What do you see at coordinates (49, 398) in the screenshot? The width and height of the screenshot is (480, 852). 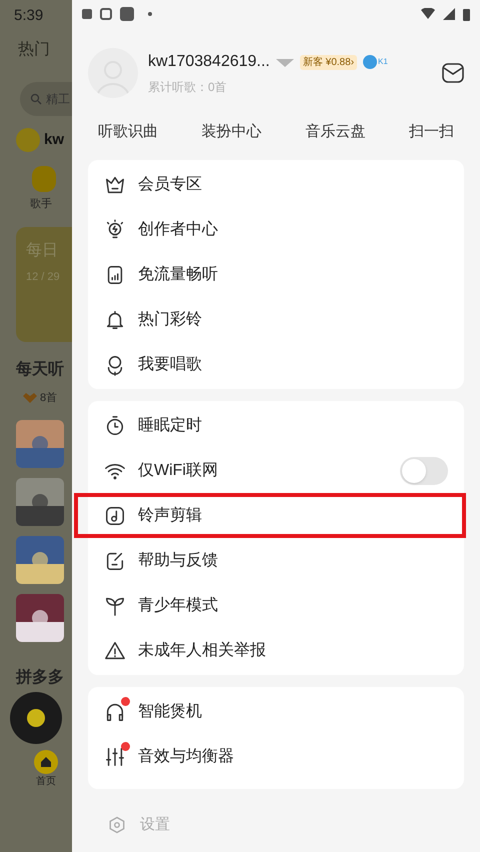 I see `song-count: 8首` at bounding box center [49, 398].